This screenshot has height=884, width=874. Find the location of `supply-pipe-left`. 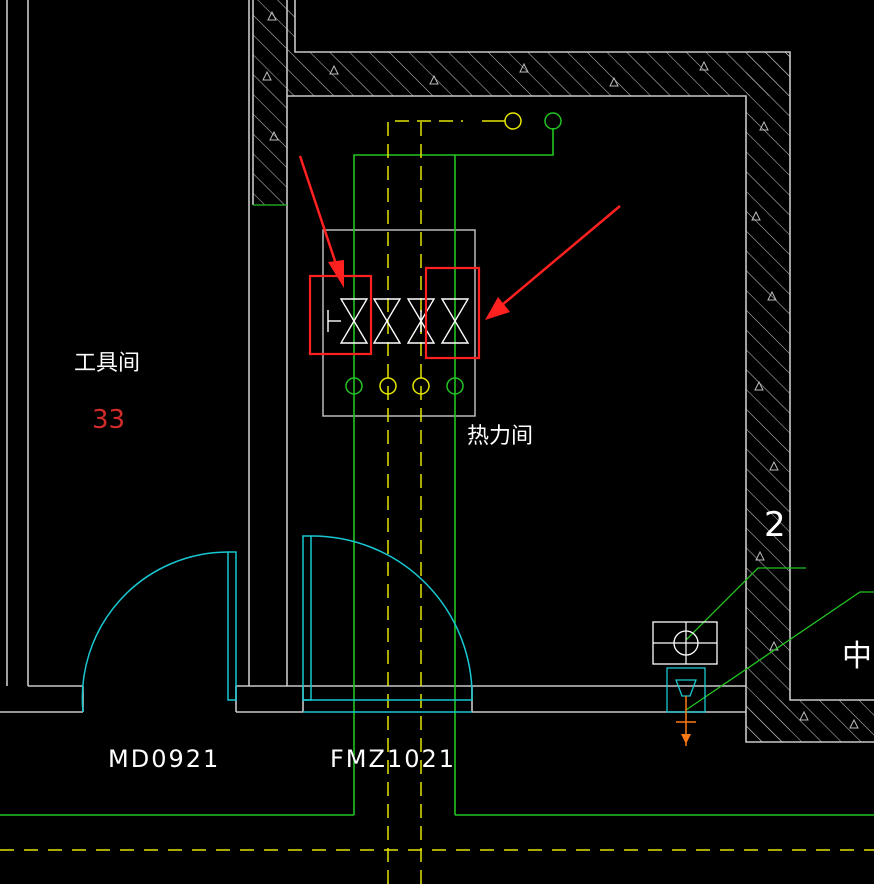

supply-pipe-left is located at coordinates (404, 484).